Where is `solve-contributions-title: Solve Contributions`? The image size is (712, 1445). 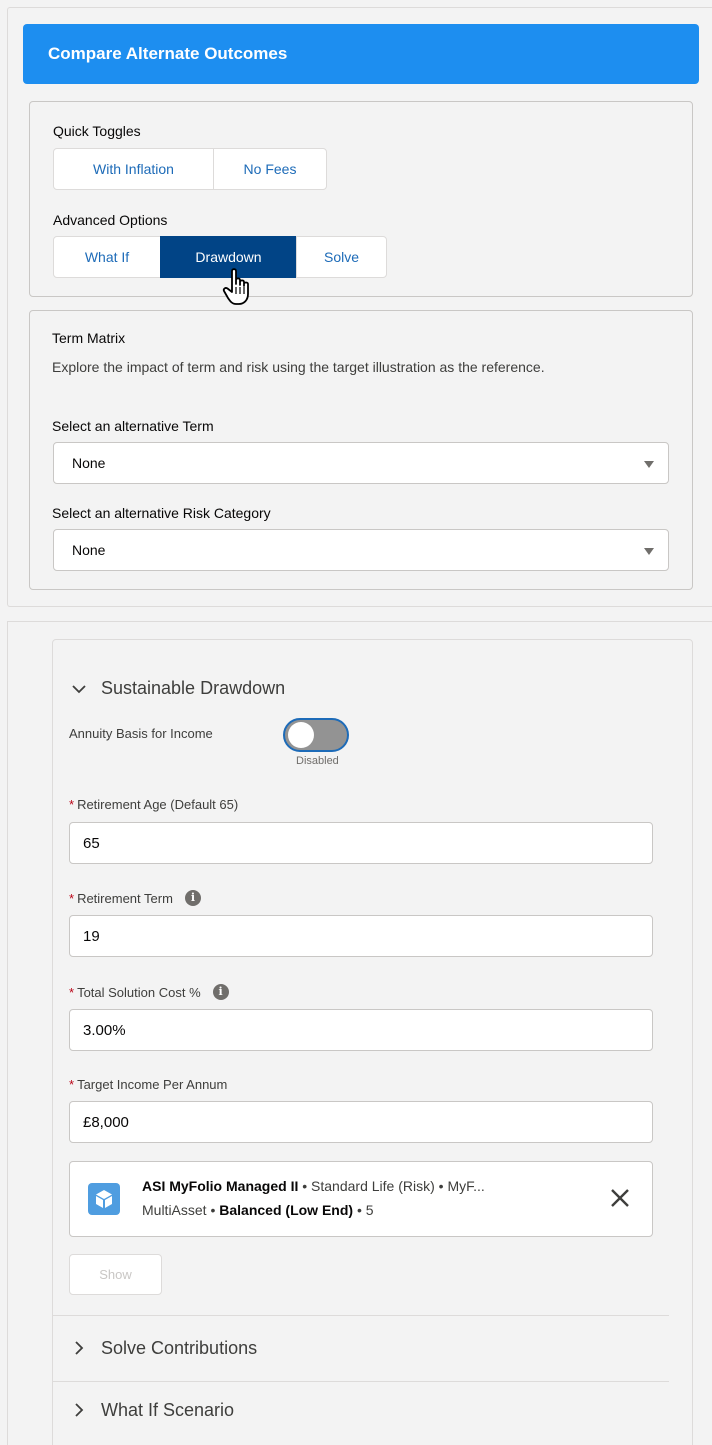 solve-contributions-title: Solve Contributions is located at coordinates (179, 1347).